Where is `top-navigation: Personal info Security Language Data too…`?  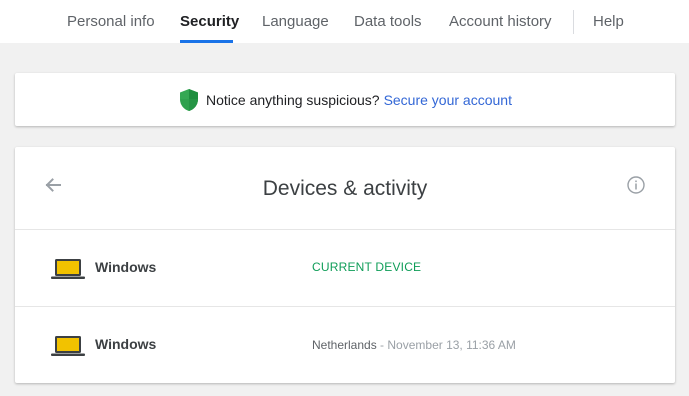
top-navigation: Personal info Security Language Data too… is located at coordinates (344, 21).